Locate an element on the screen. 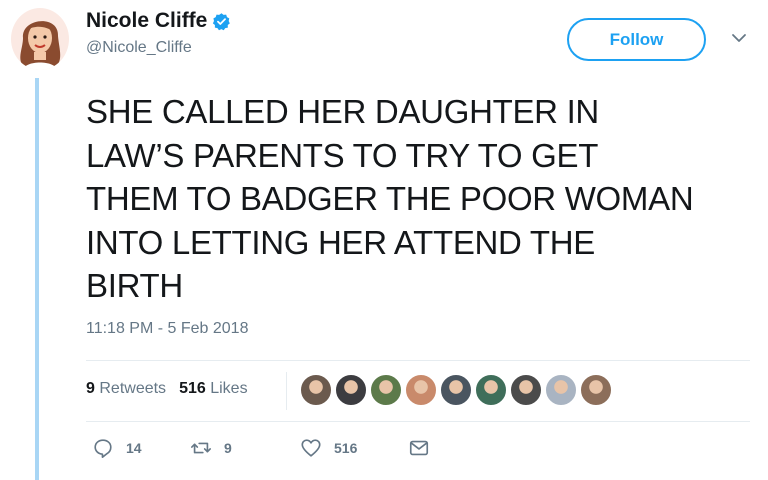 The image size is (768, 480). author-handle: @Nicole_Cliffe is located at coordinates (158, 48).